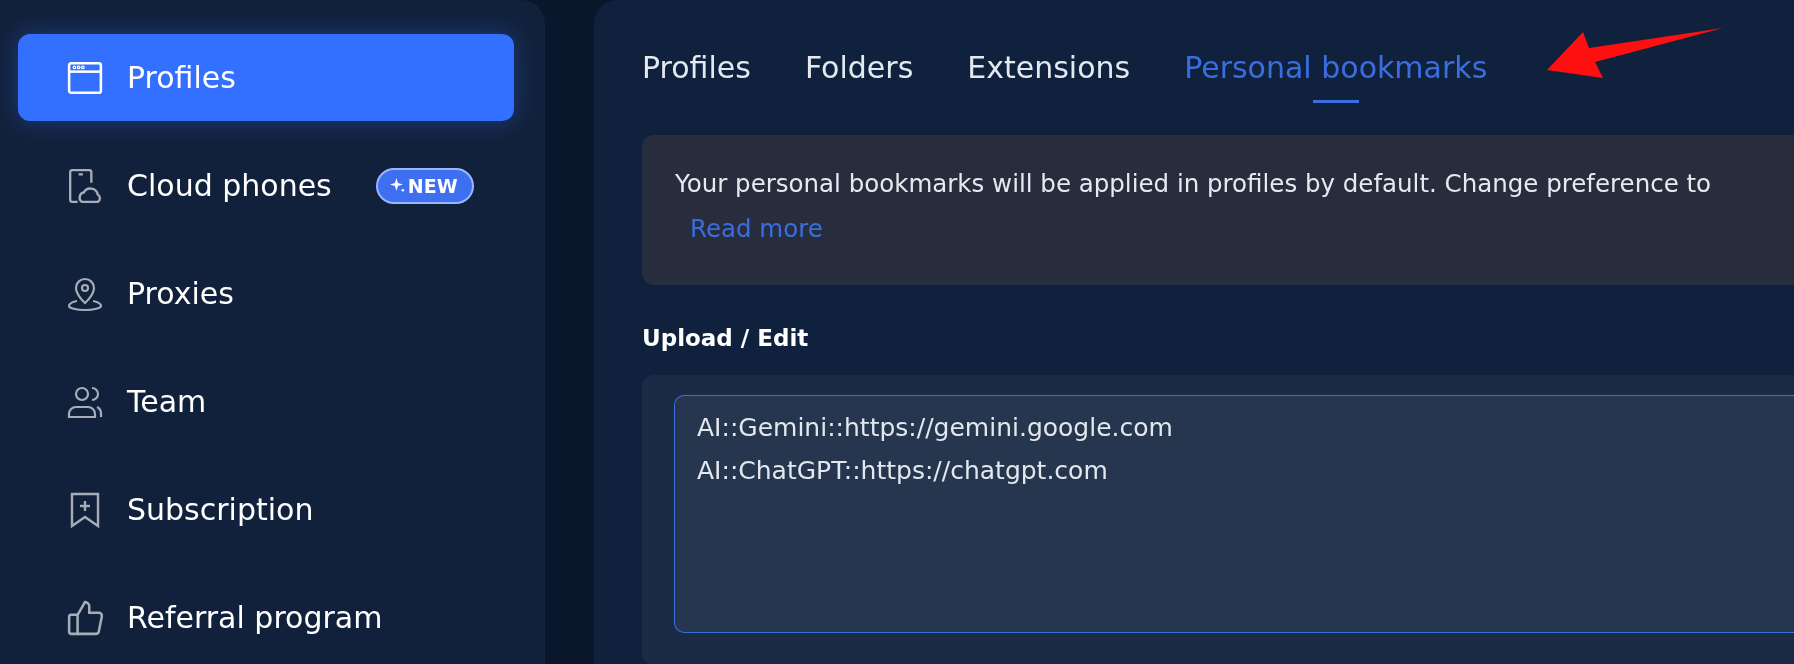 This screenshot has height=664, width=1794. Describe the element at coordinates (432, 185) in the screenshot. I see `badge-label: NEW` at that location.